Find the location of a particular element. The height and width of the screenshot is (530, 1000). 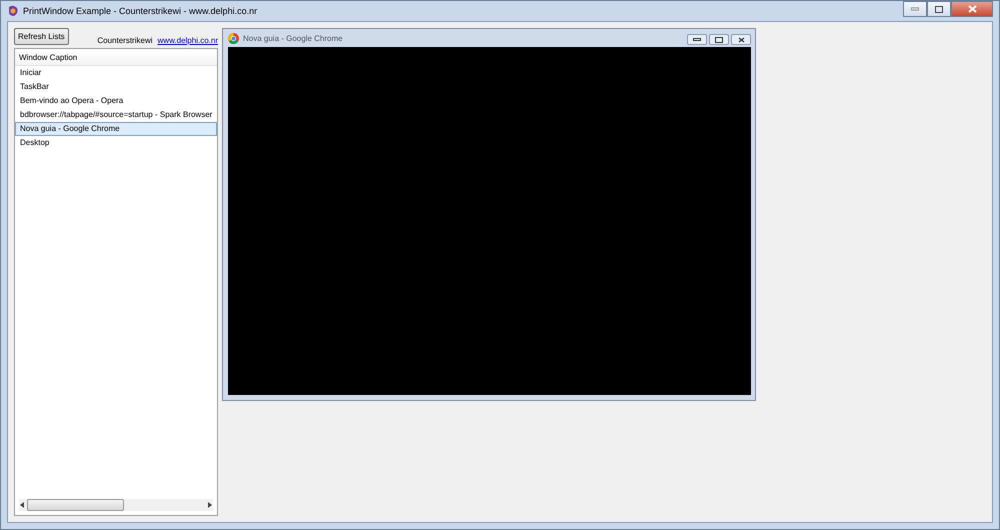

list-item: Iniciar is located at coordinates (116, 73).